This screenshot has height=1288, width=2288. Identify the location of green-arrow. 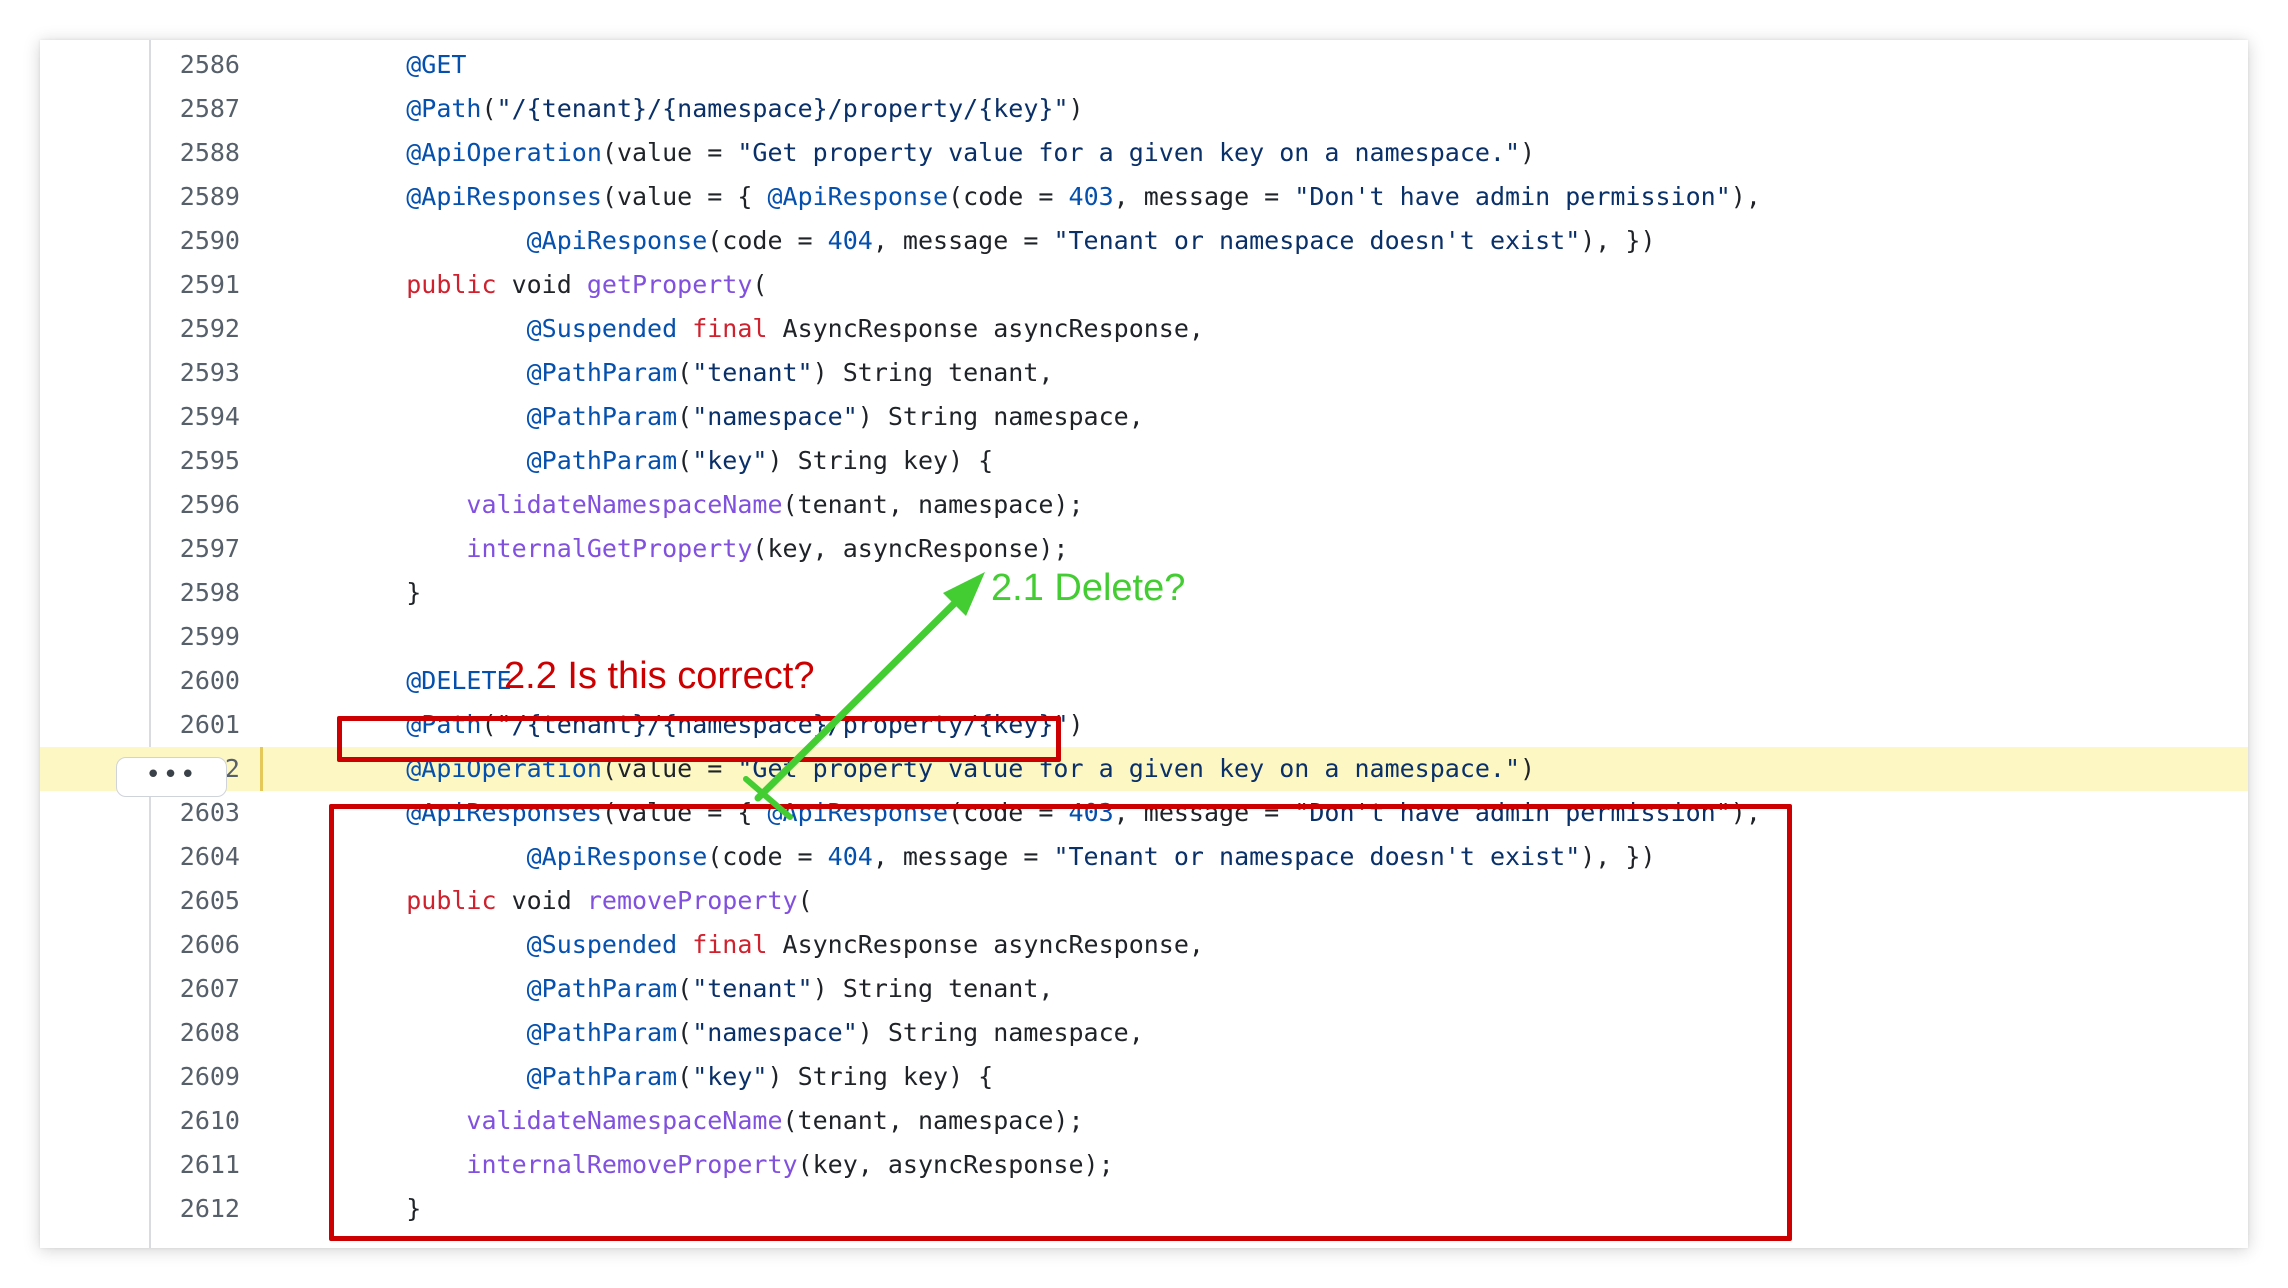
(864, 696).